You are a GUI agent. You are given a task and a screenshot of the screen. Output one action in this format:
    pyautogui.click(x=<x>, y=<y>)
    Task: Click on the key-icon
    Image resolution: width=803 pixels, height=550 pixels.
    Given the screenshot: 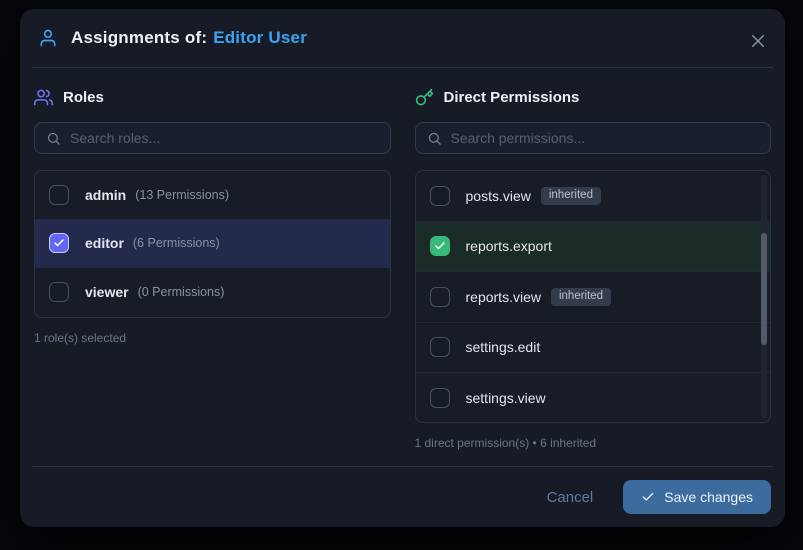 What is the action you would take?
    pyautogui.click(x=424, y=97)
    